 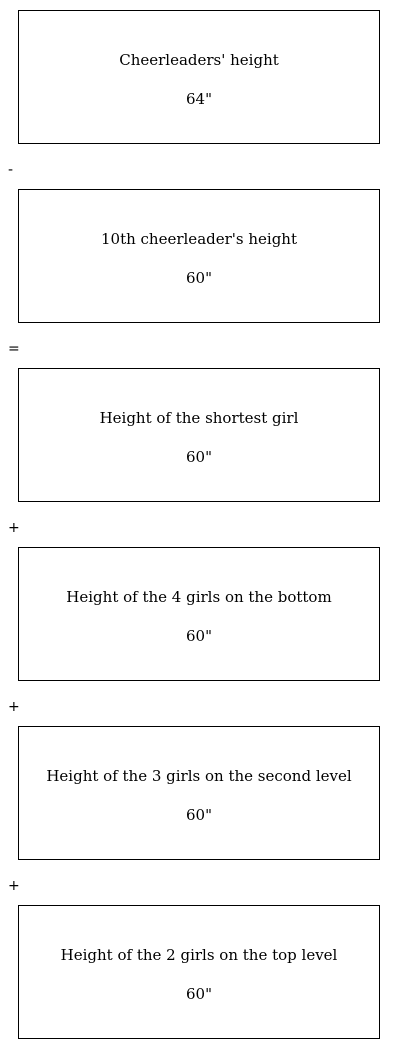 I want to click on bottom-girls-height-box: Height of the 4 girls on the bottom 60", so click(x=199, y=614).